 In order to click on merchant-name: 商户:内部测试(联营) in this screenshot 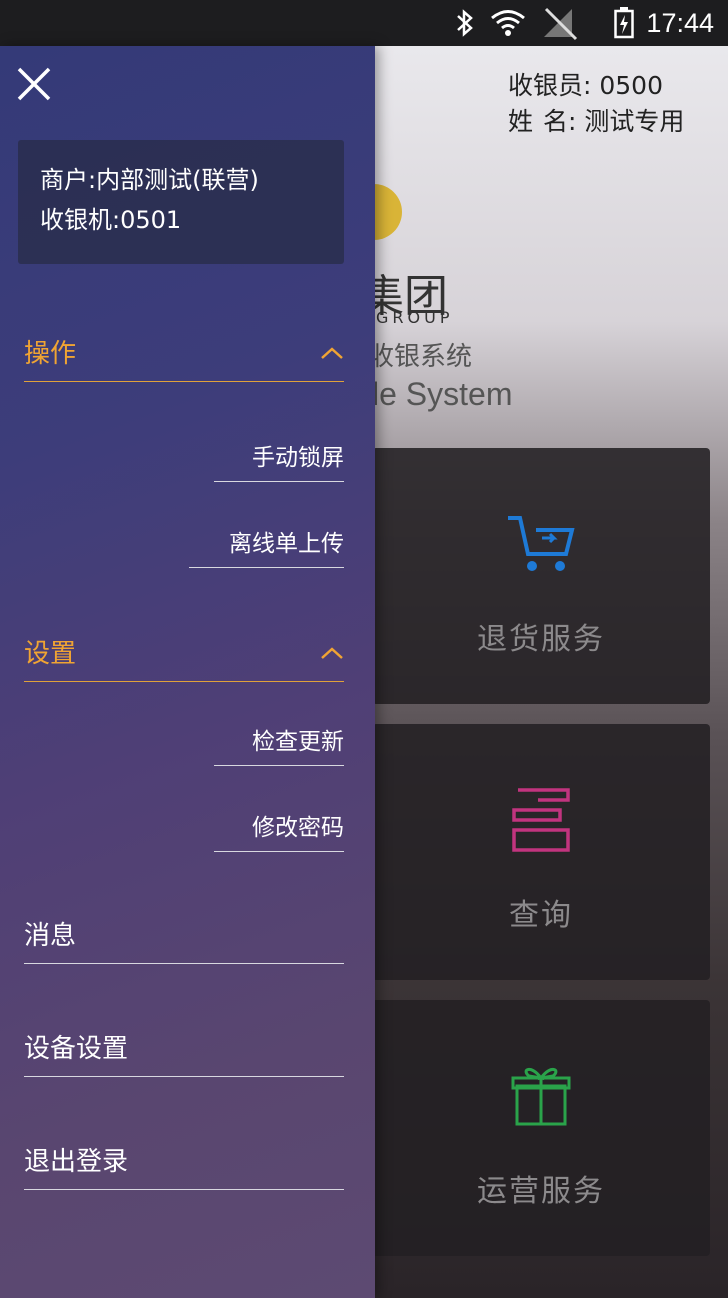, I will do `click(149, 180)`.